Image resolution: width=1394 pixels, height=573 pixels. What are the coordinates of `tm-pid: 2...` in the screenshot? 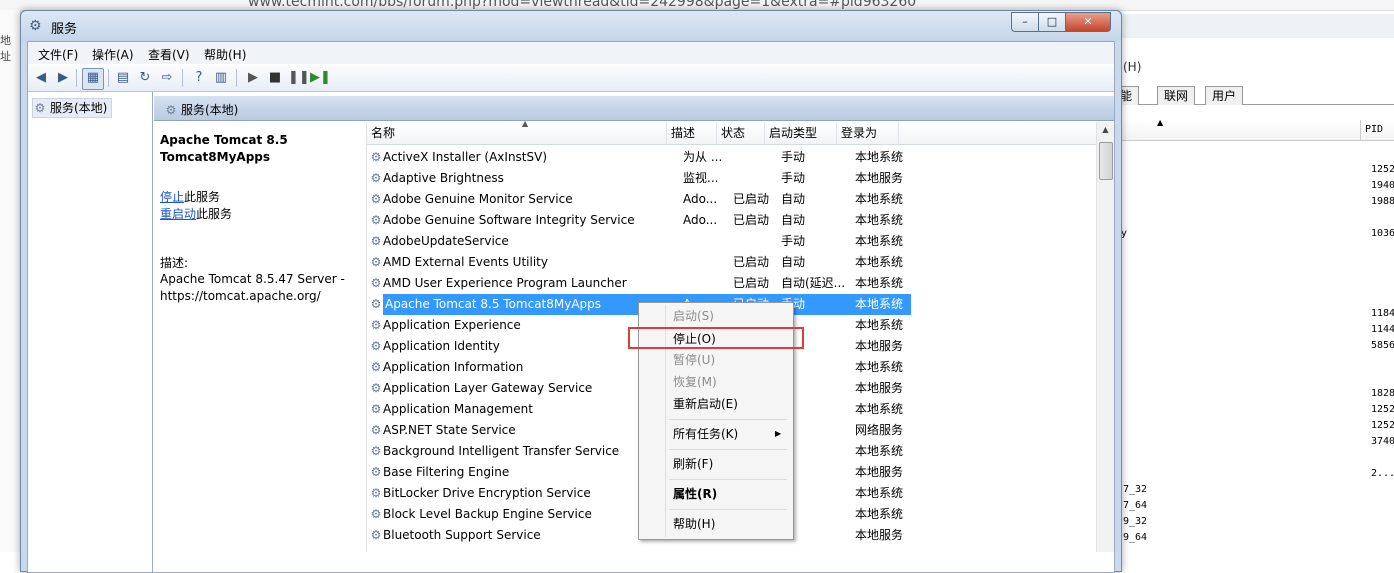 It's located at (1382, 473).